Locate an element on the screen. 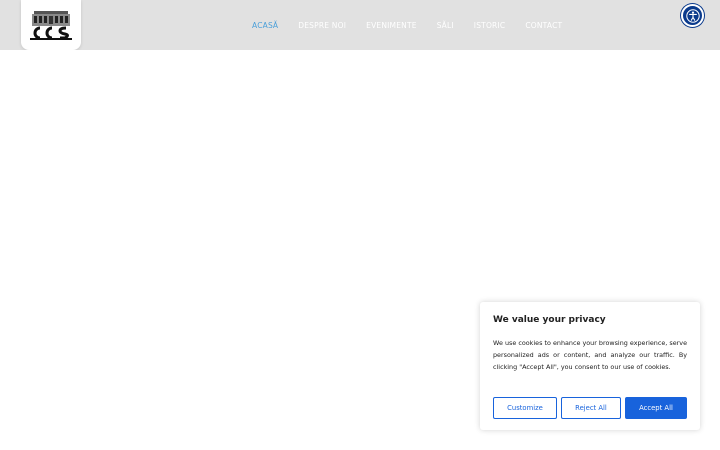 This screenshot has width=720, height=450. cookie-buttons: Customize Reject All Accept All is located at coordinates (590, 408).